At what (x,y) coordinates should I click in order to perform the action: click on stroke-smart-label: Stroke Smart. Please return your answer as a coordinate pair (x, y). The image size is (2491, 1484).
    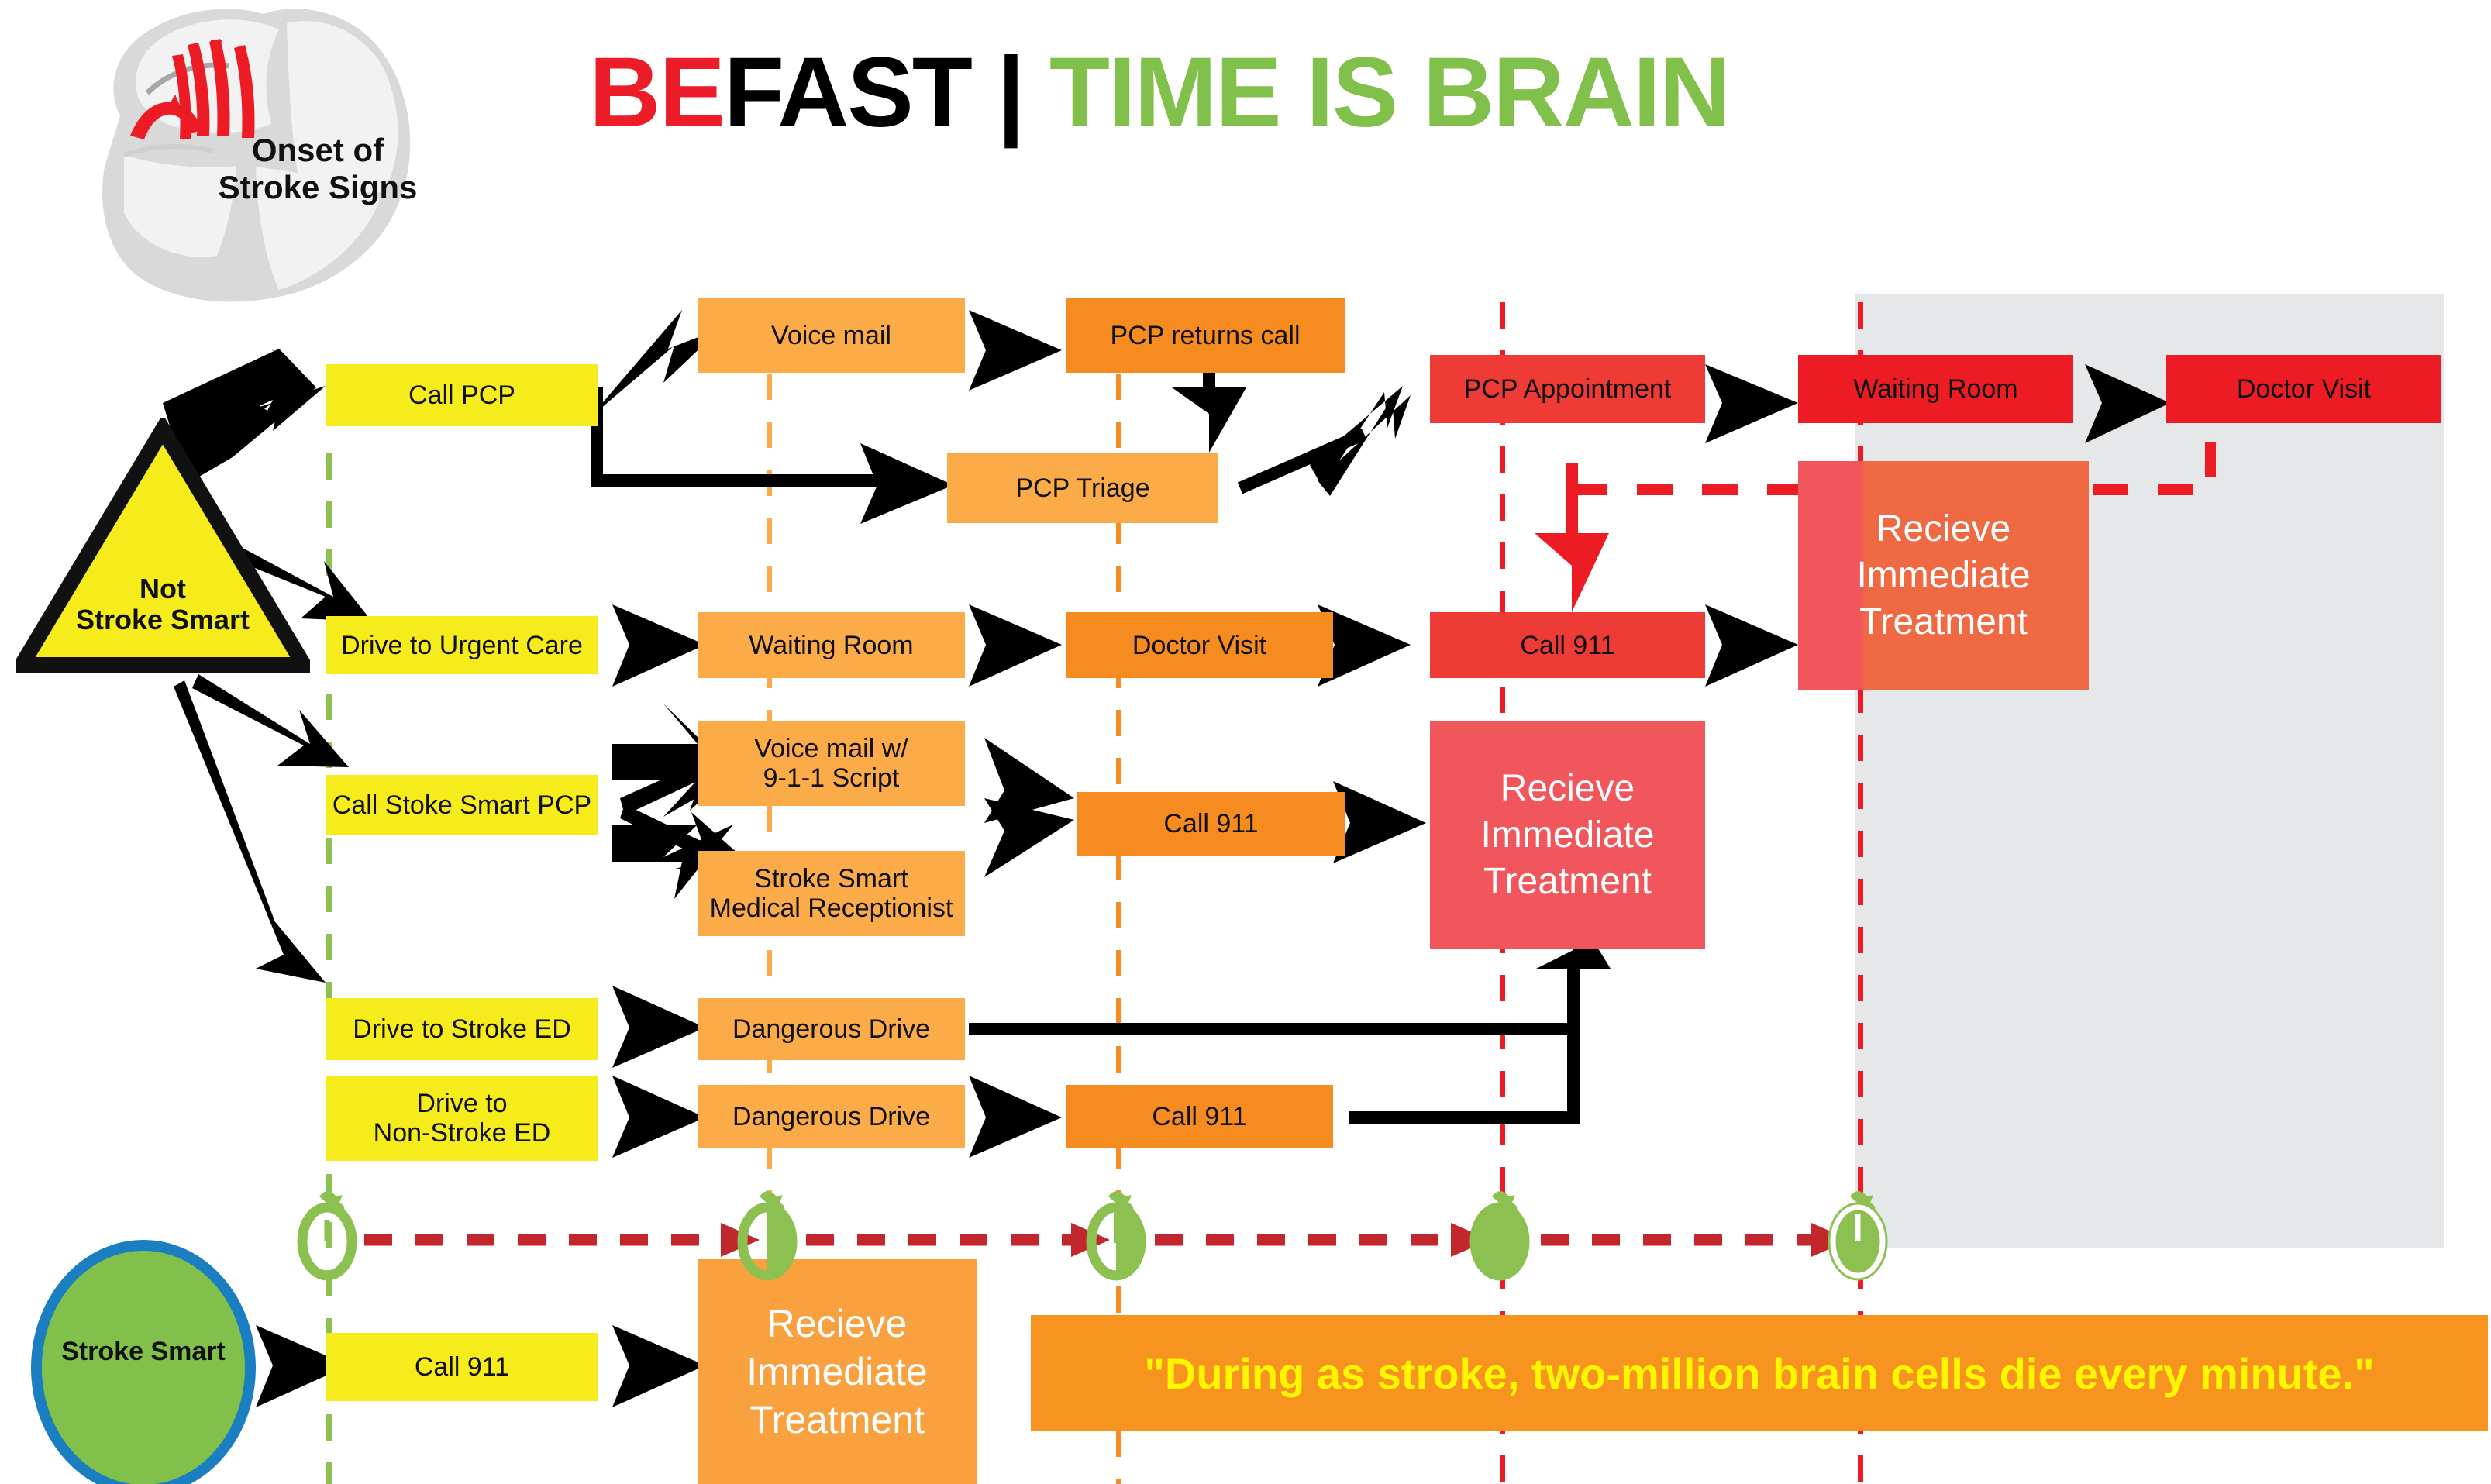
    Looking at the image, I should click on (143, 1351).